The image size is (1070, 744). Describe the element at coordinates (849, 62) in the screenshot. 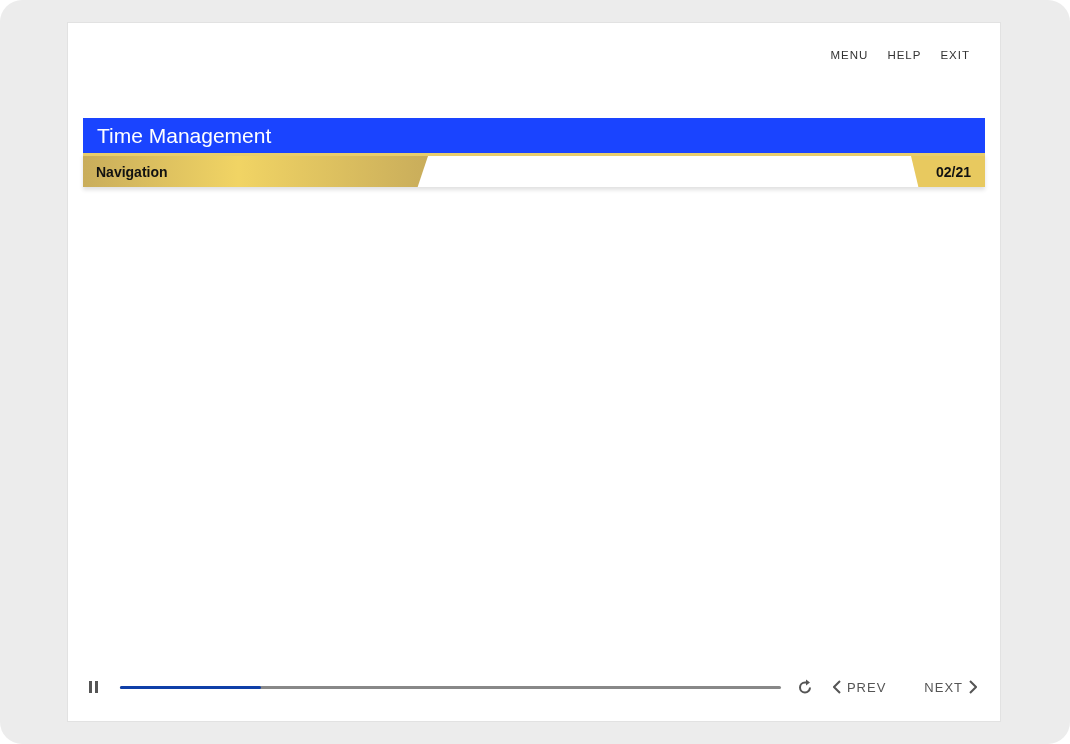

I see `menu-link: MENU` at that location.